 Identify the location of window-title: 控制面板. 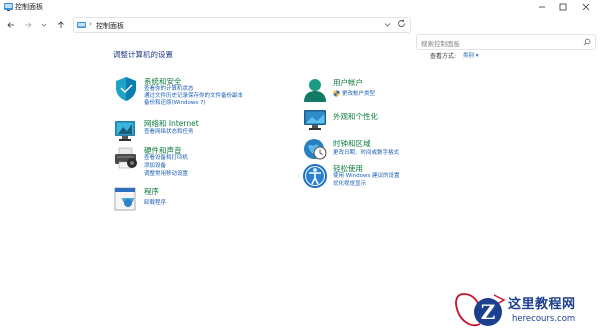
(29, 7).